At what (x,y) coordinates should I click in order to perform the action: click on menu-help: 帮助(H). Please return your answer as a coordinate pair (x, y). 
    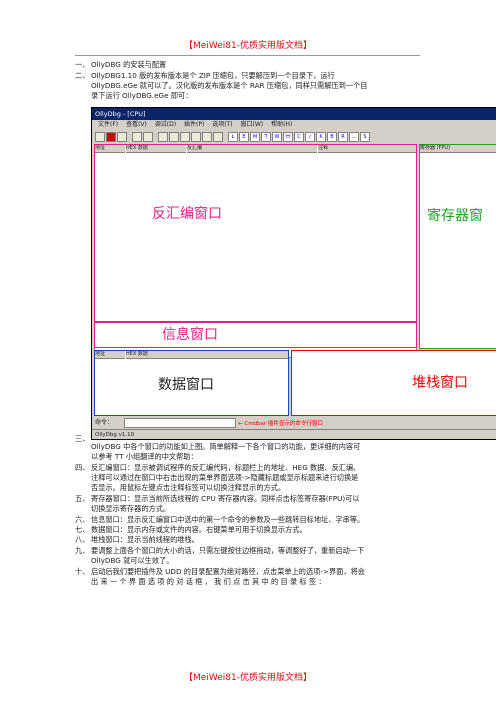
    Looking at the image, I should click on (281, 124).